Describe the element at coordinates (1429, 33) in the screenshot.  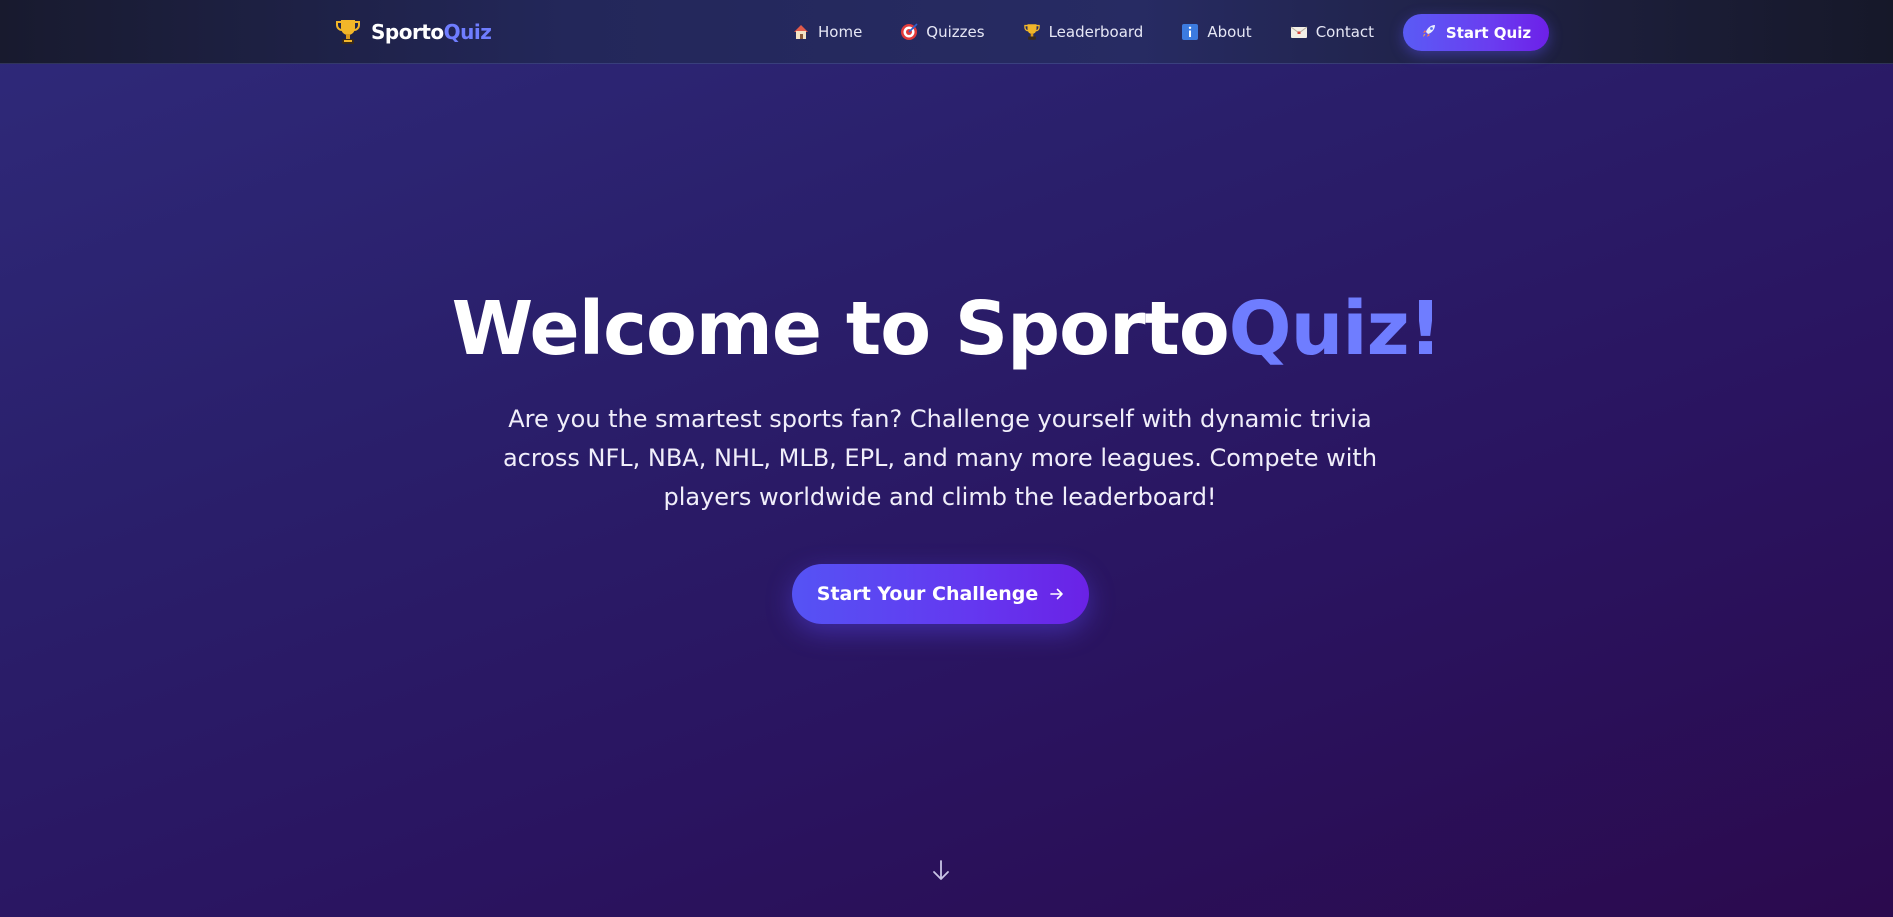
I see `rocket-icon` at that location.